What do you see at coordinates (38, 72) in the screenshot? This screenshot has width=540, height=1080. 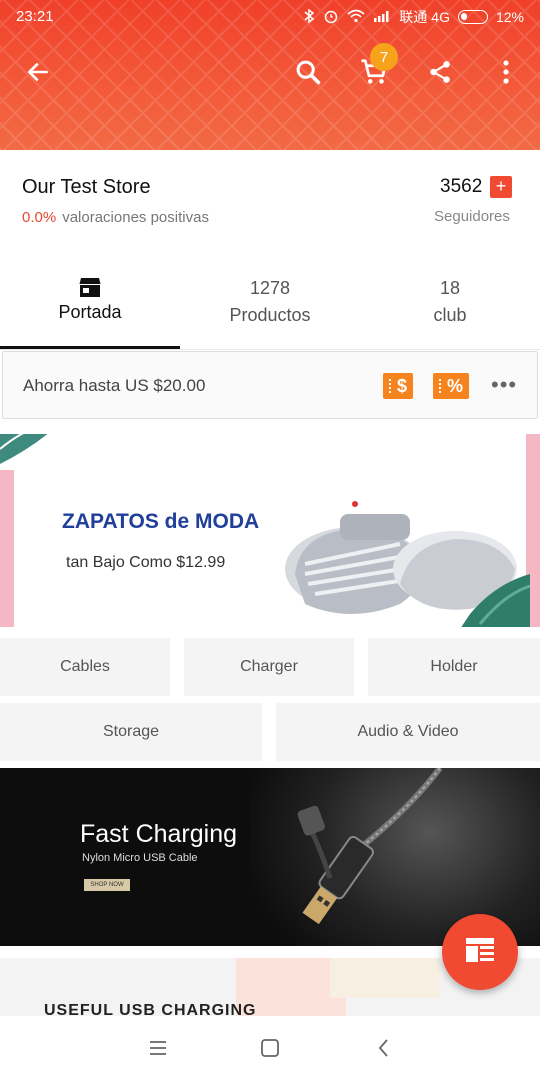 I see `arrow-left-icon` at bounding box center [38, 72].